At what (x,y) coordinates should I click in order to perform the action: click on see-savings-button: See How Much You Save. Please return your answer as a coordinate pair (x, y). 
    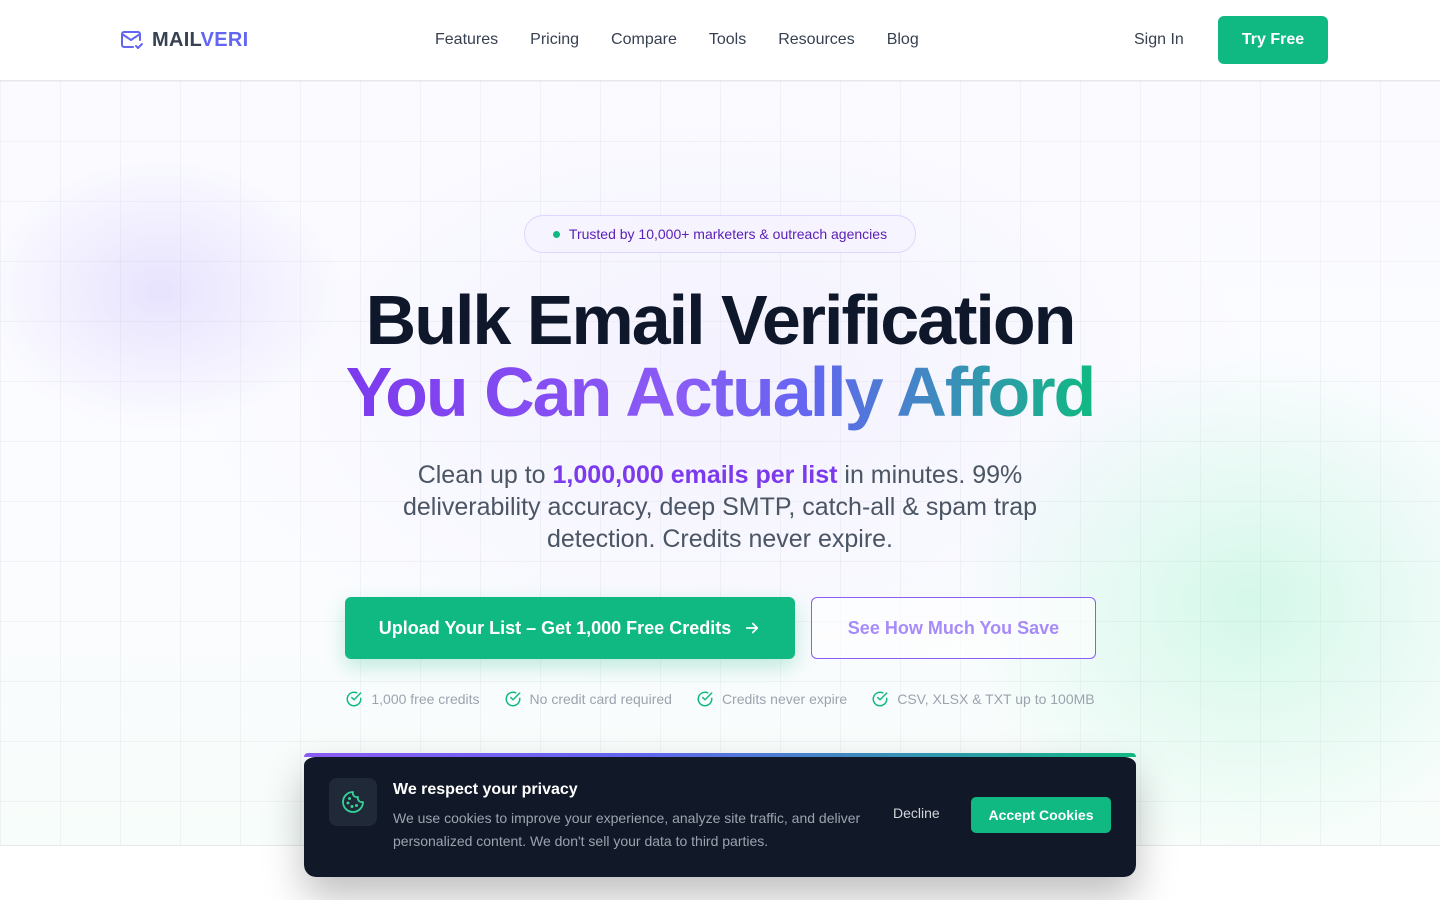
    Looking at the image, I should click on (953, 628).